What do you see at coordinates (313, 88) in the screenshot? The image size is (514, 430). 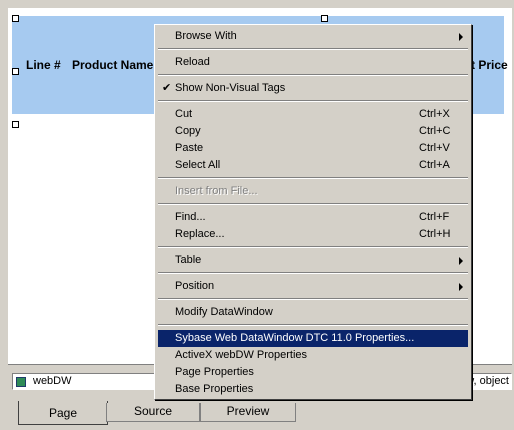 I see `menu-item-show-non-visual-tags: ✔ Show Non-Visual Tags` at bounding box center [313, 88].